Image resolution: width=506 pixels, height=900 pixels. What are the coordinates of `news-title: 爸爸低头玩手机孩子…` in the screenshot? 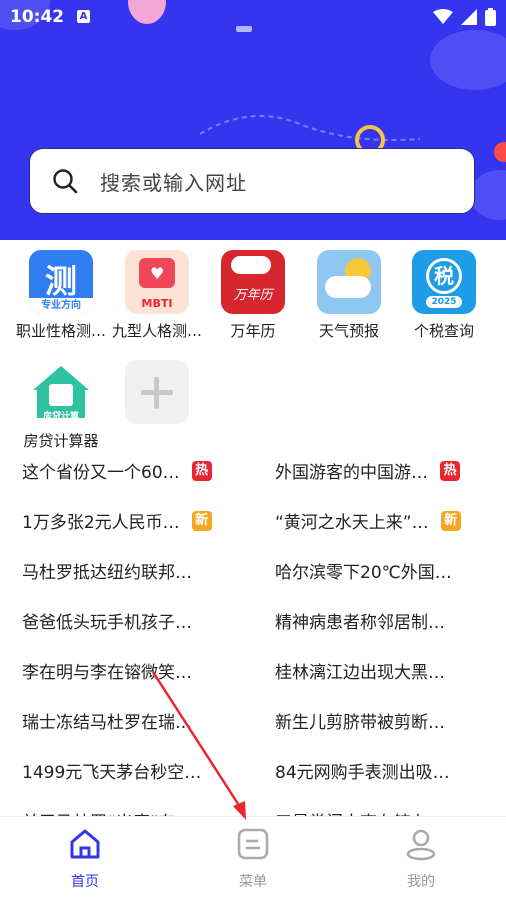 It's located at (107, 623).